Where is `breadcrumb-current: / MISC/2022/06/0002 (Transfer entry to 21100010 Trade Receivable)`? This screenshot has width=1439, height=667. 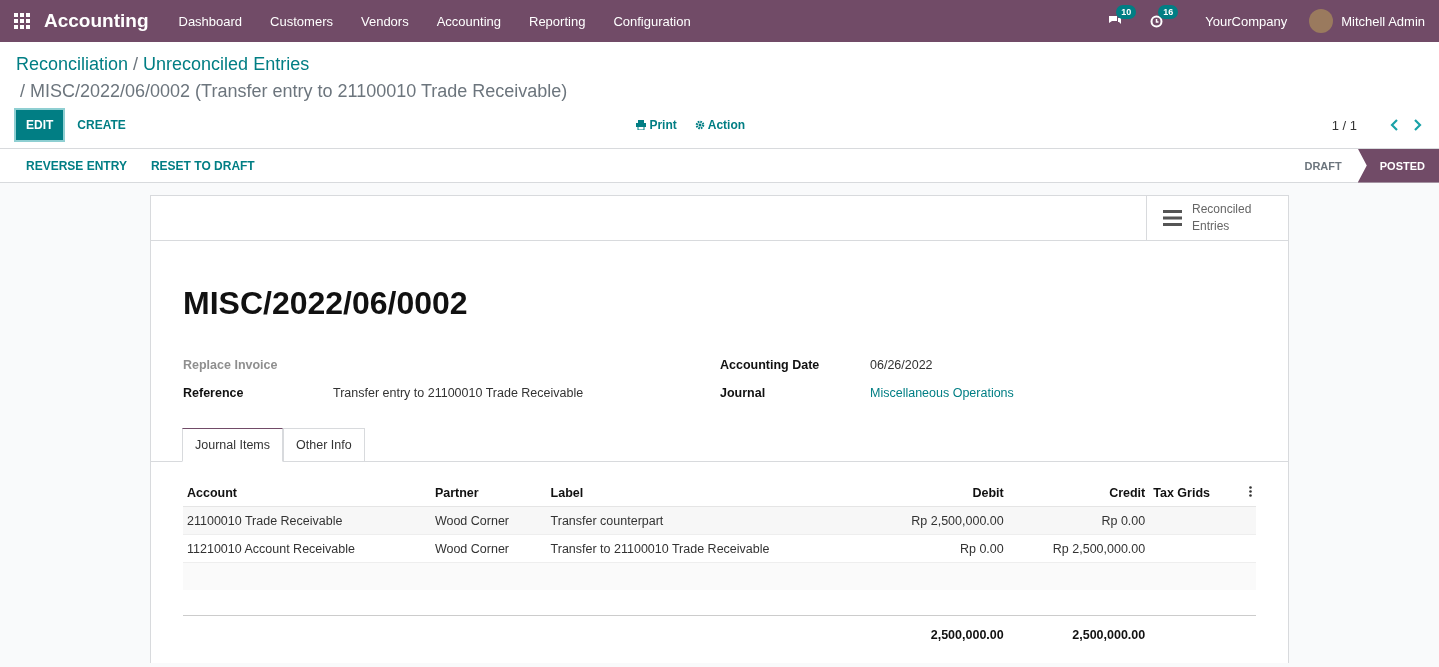 breadcrumb-current: / MISC/2022/06/0002 (Transfer entry to 21100010 Trade Receivable) is located at coordinates (294, 91).